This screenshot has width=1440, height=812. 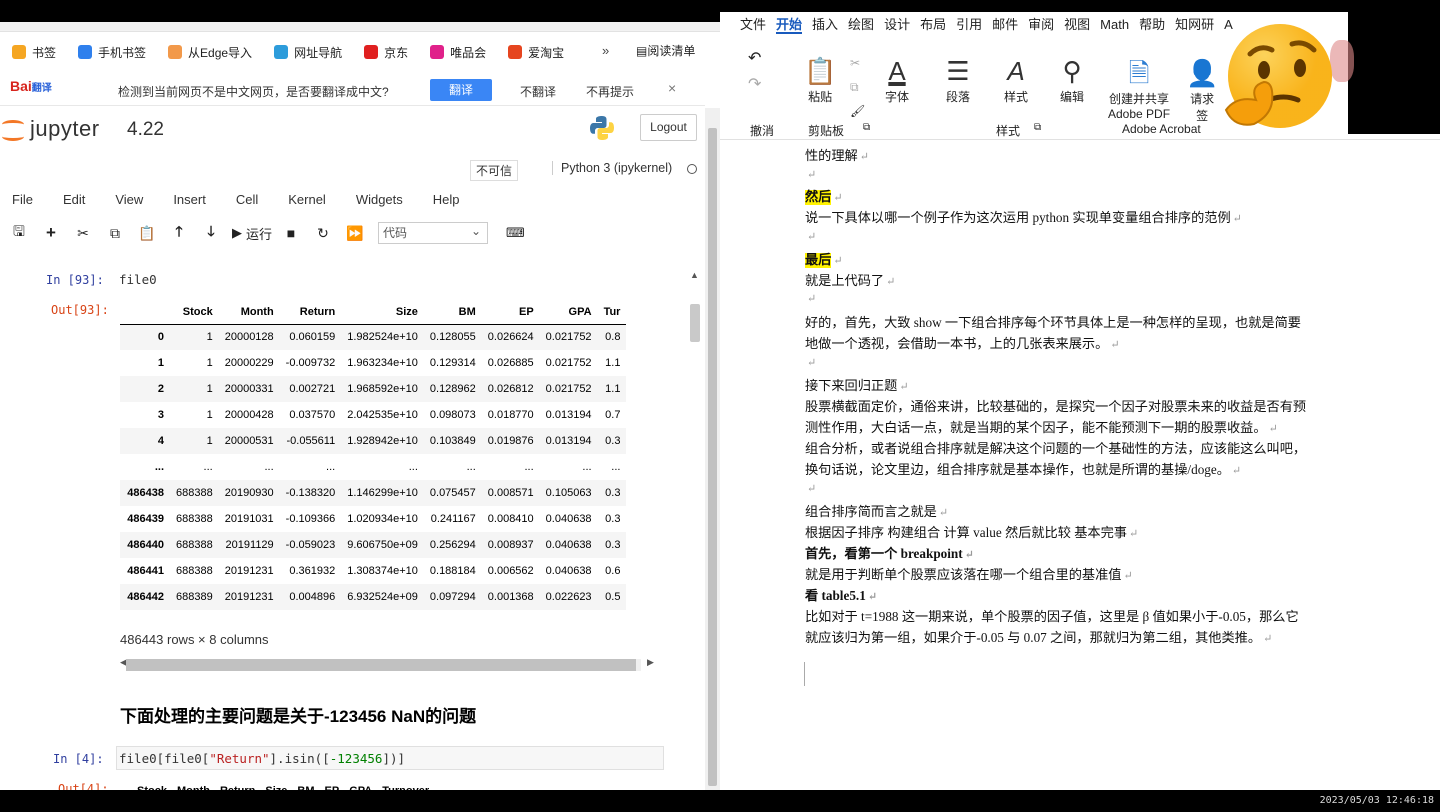 What do you see at coordinates (754, 58) in the screenshot?
I see `undo-icon: ↶` at bounding box center [754, 58].